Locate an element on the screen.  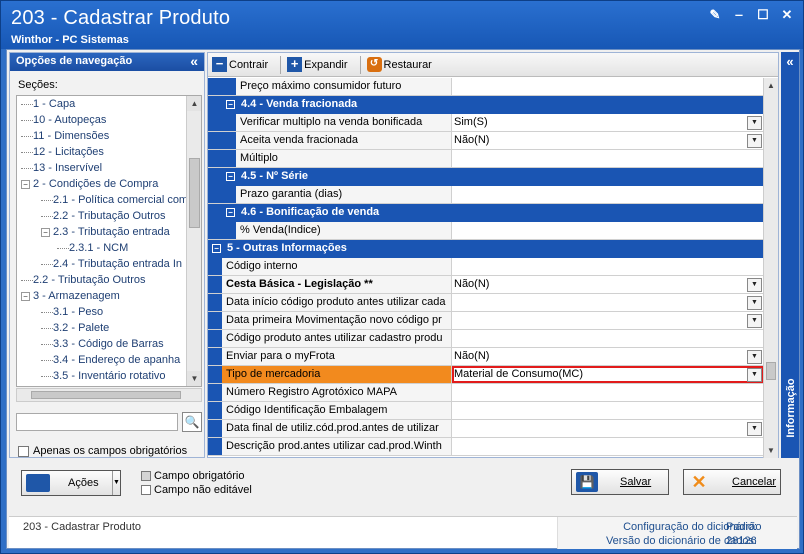
grid-field-row: Múltiplo is located at coordinates (486, 159).